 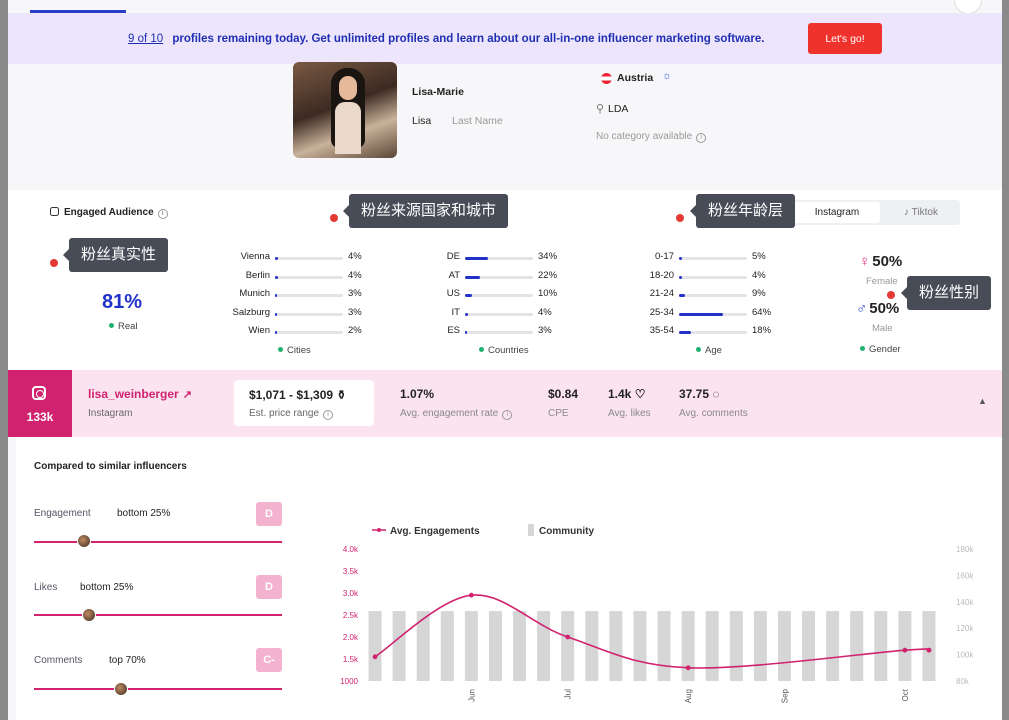 I want to click on location-marker, so click(x=334, y=218).